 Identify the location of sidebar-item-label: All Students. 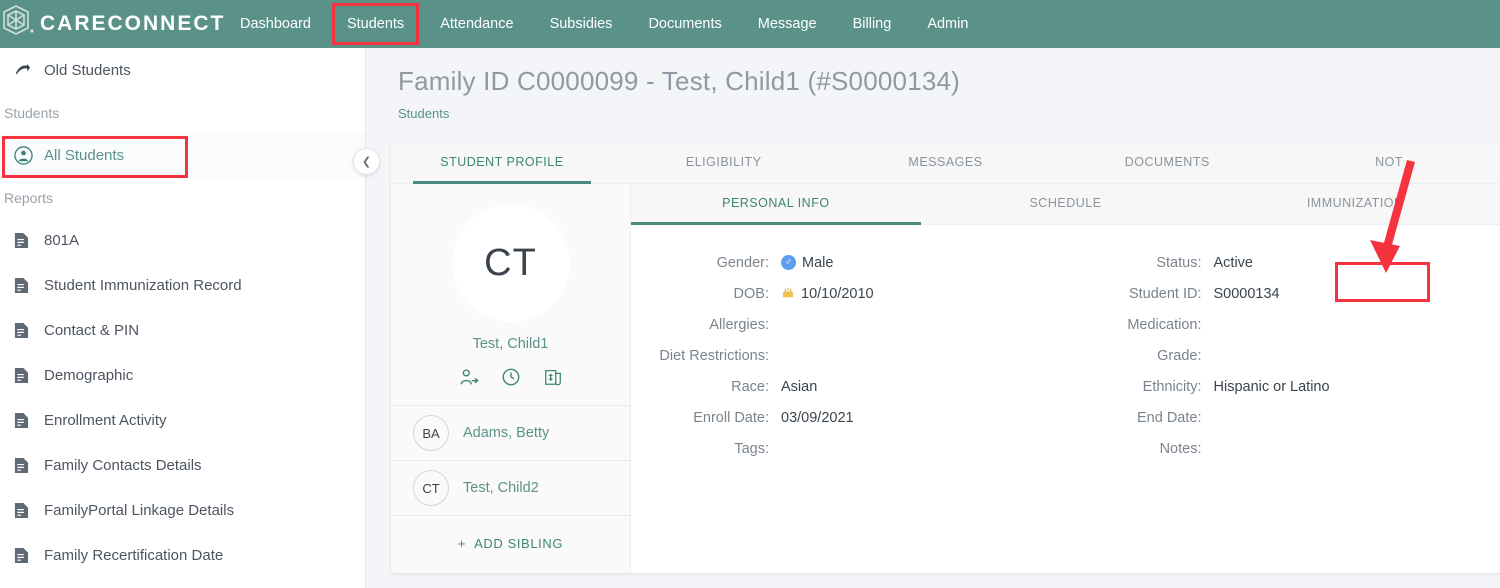
(84, 155).